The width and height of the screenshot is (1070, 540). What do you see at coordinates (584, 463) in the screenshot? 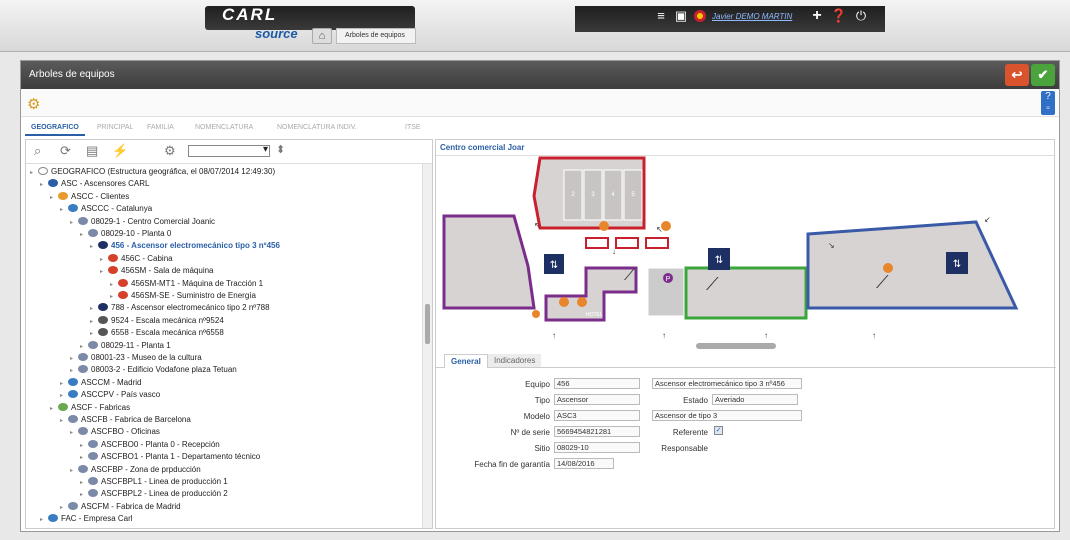
I see `fecha-garantia-value: 14/08/2016` at bounding box center [584, 463].